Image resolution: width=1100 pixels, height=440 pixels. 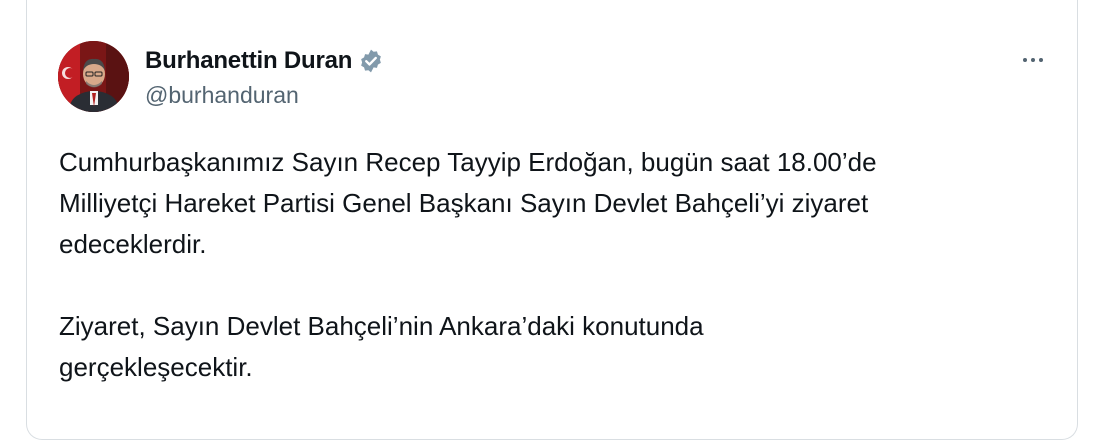 What do you see at coordinates (248, 61) in the screenshot?
I see `author-display-name: Burhanettin Duran` at bounding box center [248, 61].